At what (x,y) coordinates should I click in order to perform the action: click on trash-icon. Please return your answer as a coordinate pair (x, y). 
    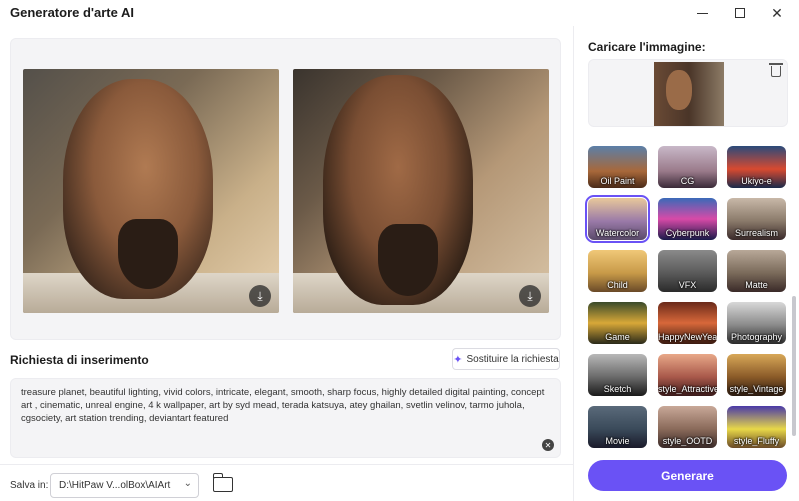
    Looking at the image, I should click on (776, 70).